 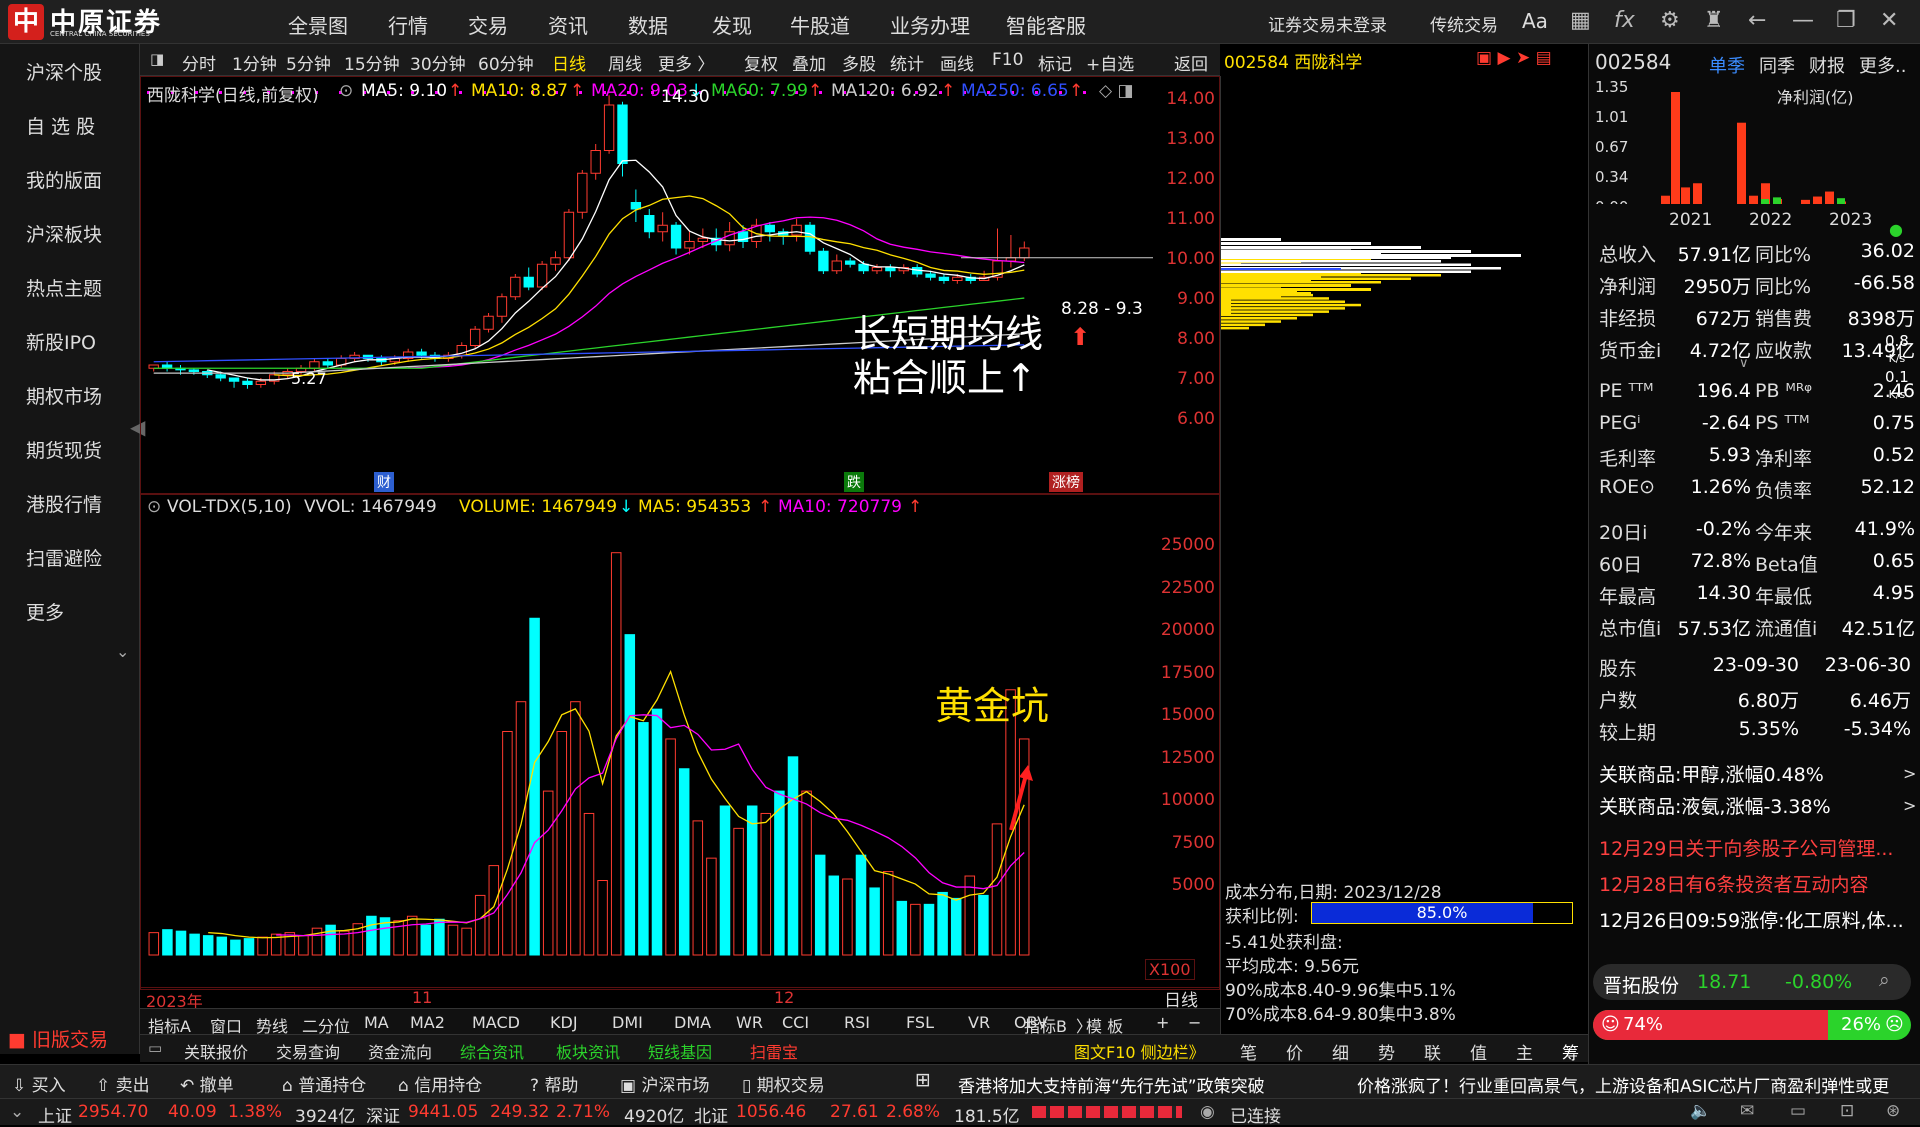 What do you see at coordinates (569, 62) in the screenshot?
I see `chart-toolbar-button: 日线` at bounding box center [569, 62].